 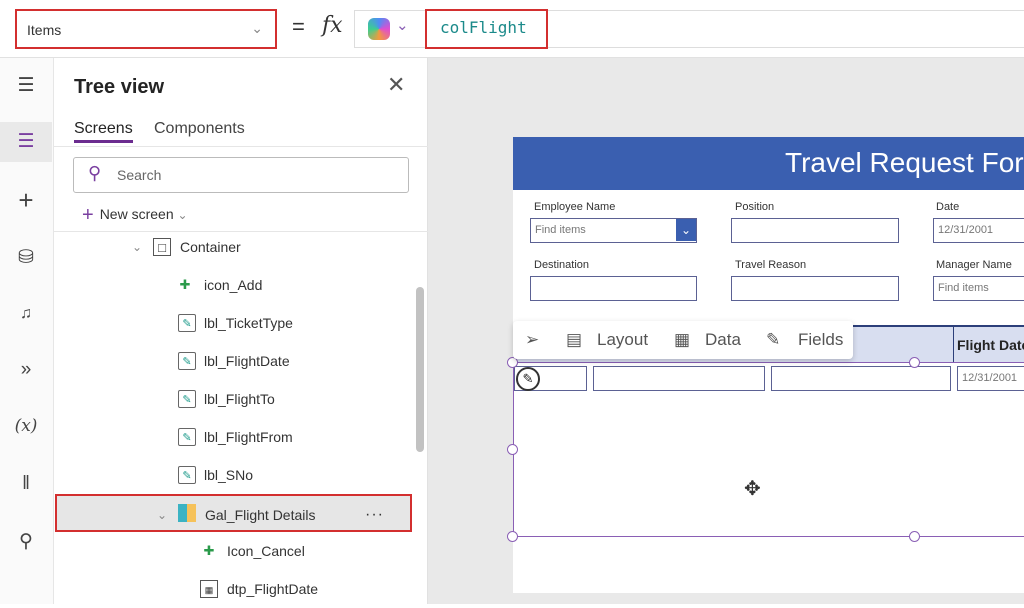 I want to click on tools-icon: ‖, so click(x=26, y=484).